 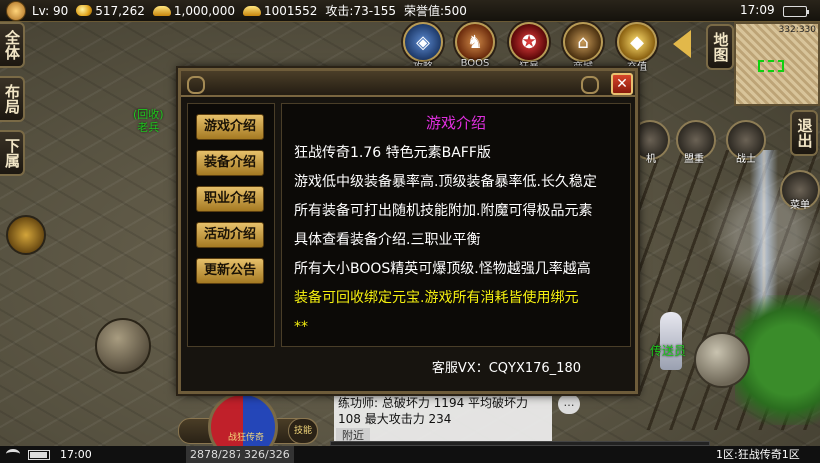 I want to click on rage-icon: ✪, so click(x=529, y=42).